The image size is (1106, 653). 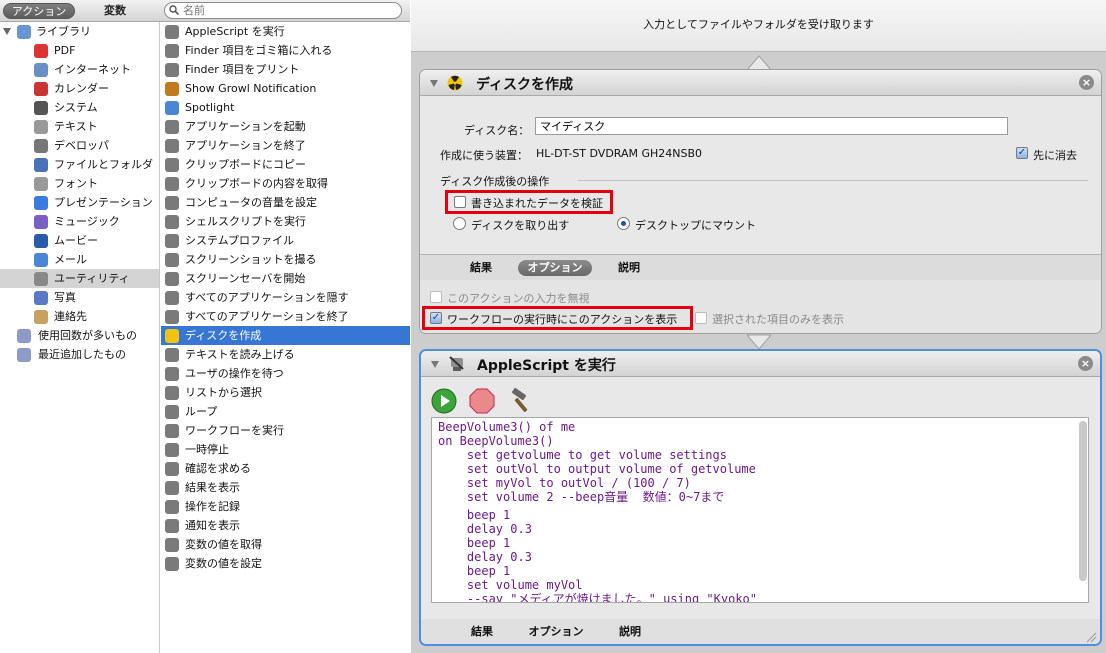 I want to click on library-item-files-folders: ファイルとフォルダ, so click(x=79, y=164).